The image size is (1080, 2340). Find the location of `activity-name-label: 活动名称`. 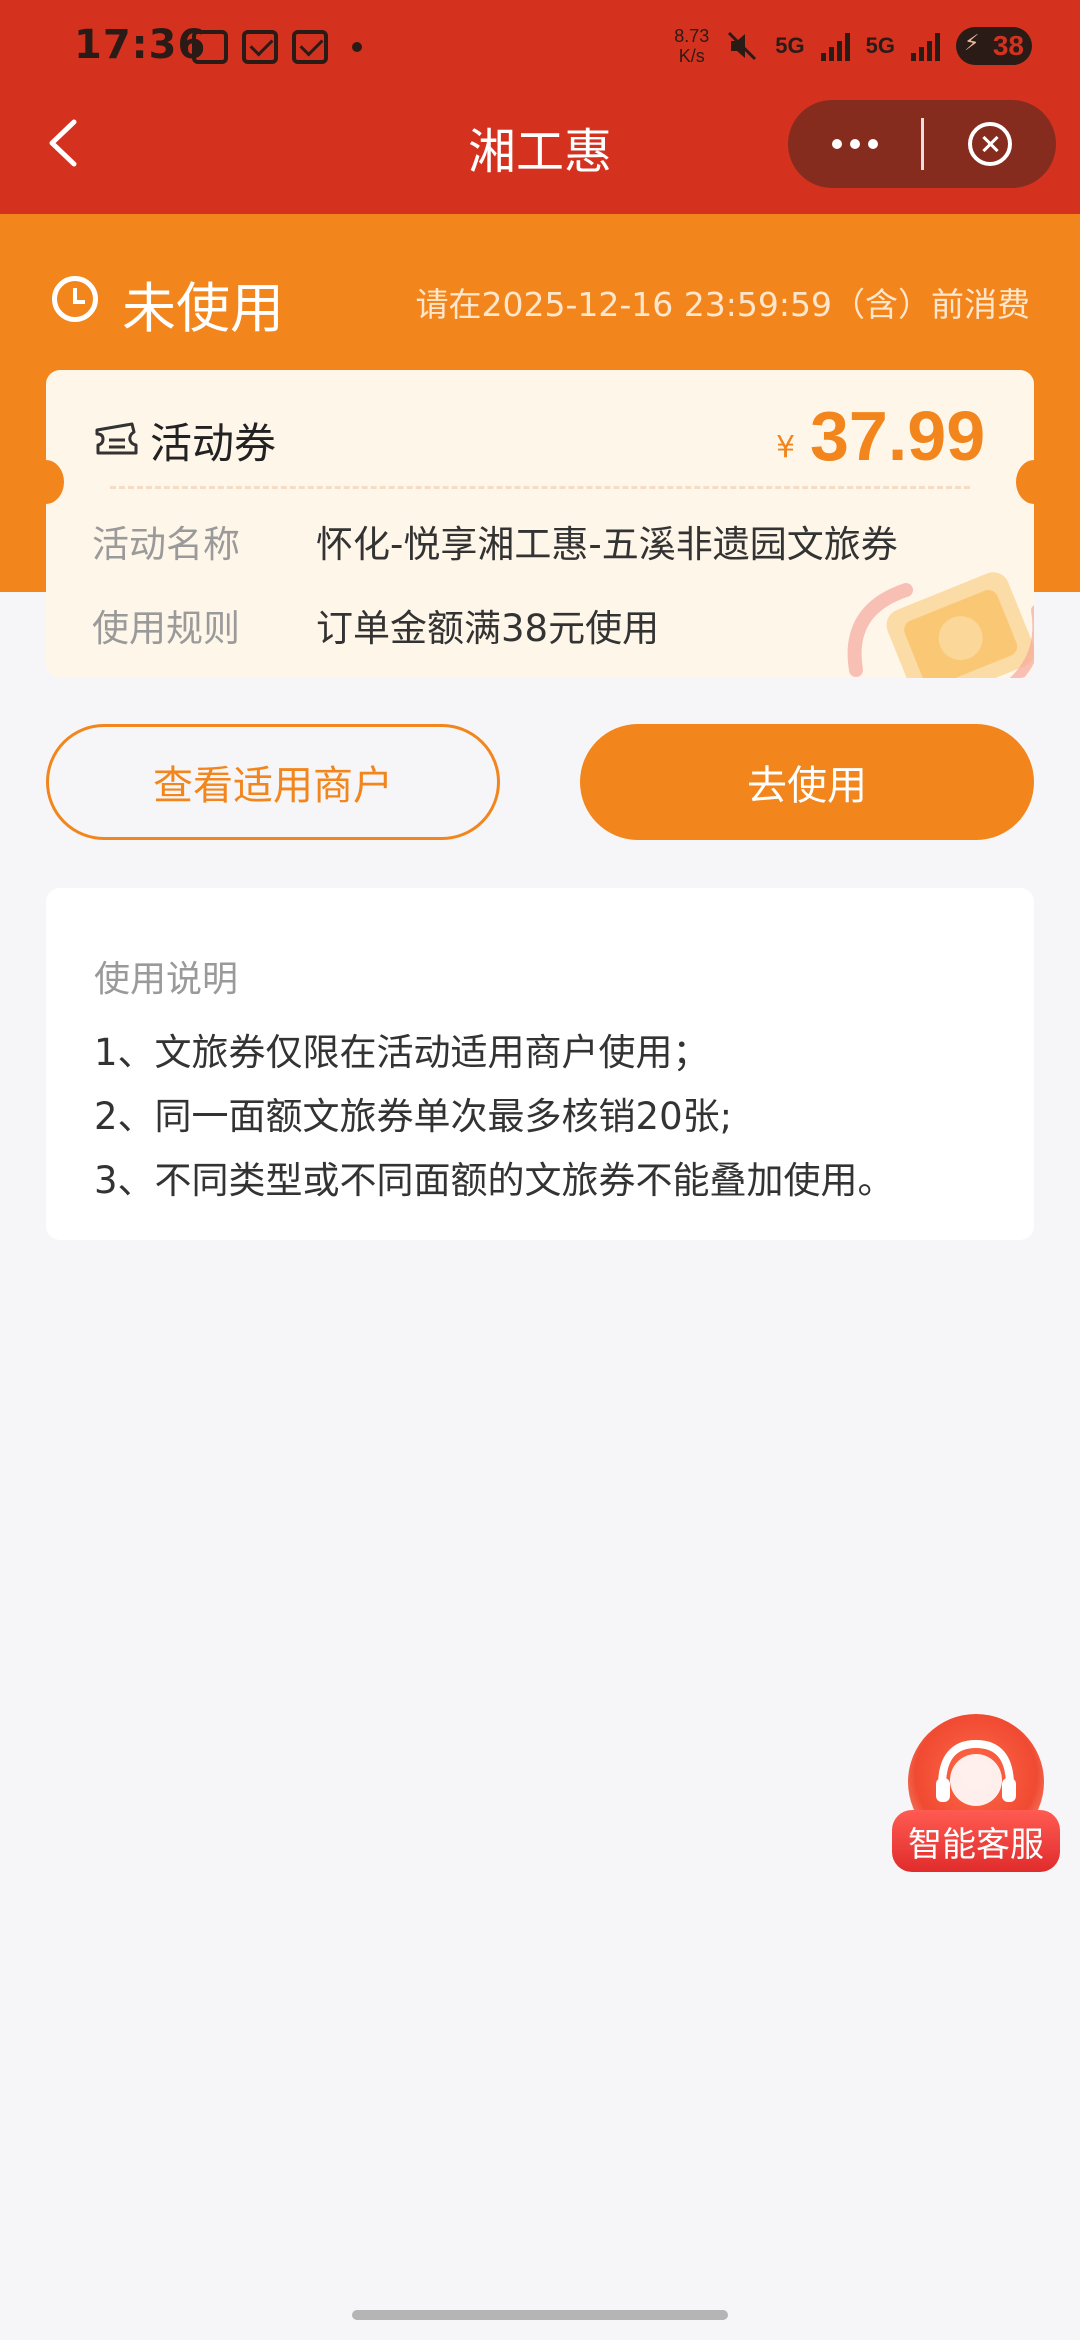

activity-name-label: 活动名称 is located at coordinates (166, 544).